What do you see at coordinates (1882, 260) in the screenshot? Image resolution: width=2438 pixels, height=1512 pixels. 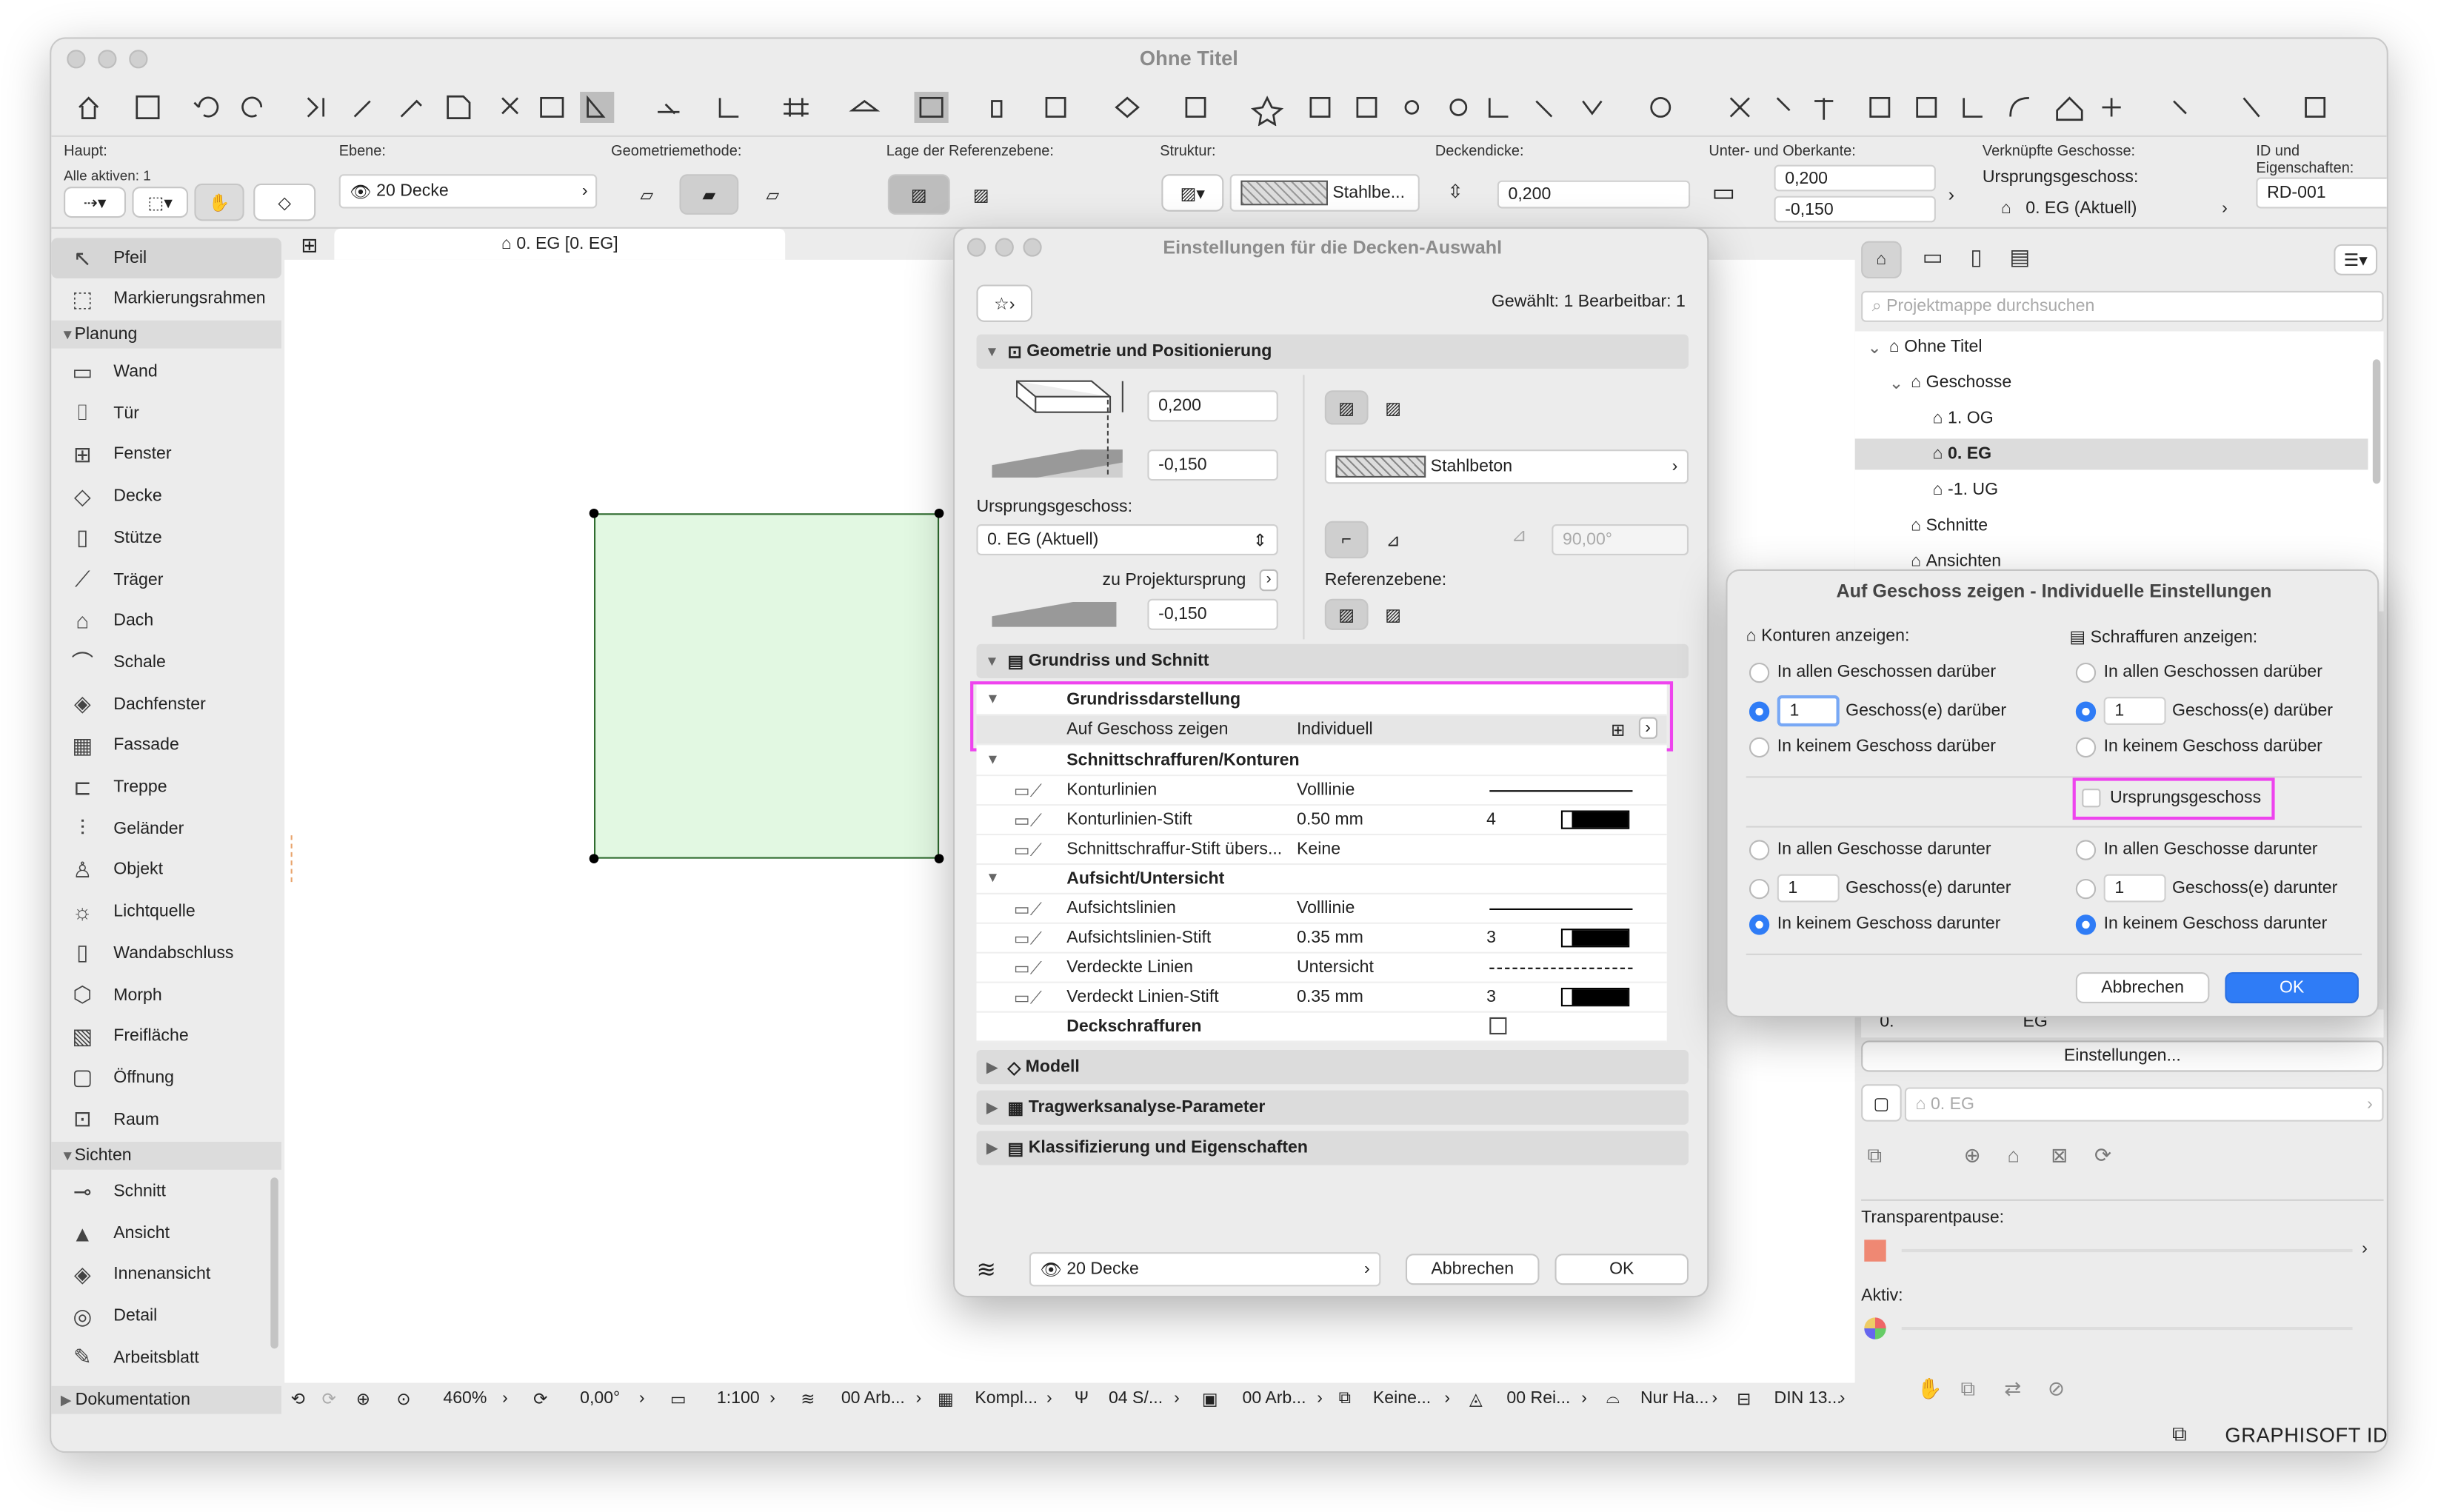 I see `project-map-tab: ⌂` at bounding box center [1882, 260].